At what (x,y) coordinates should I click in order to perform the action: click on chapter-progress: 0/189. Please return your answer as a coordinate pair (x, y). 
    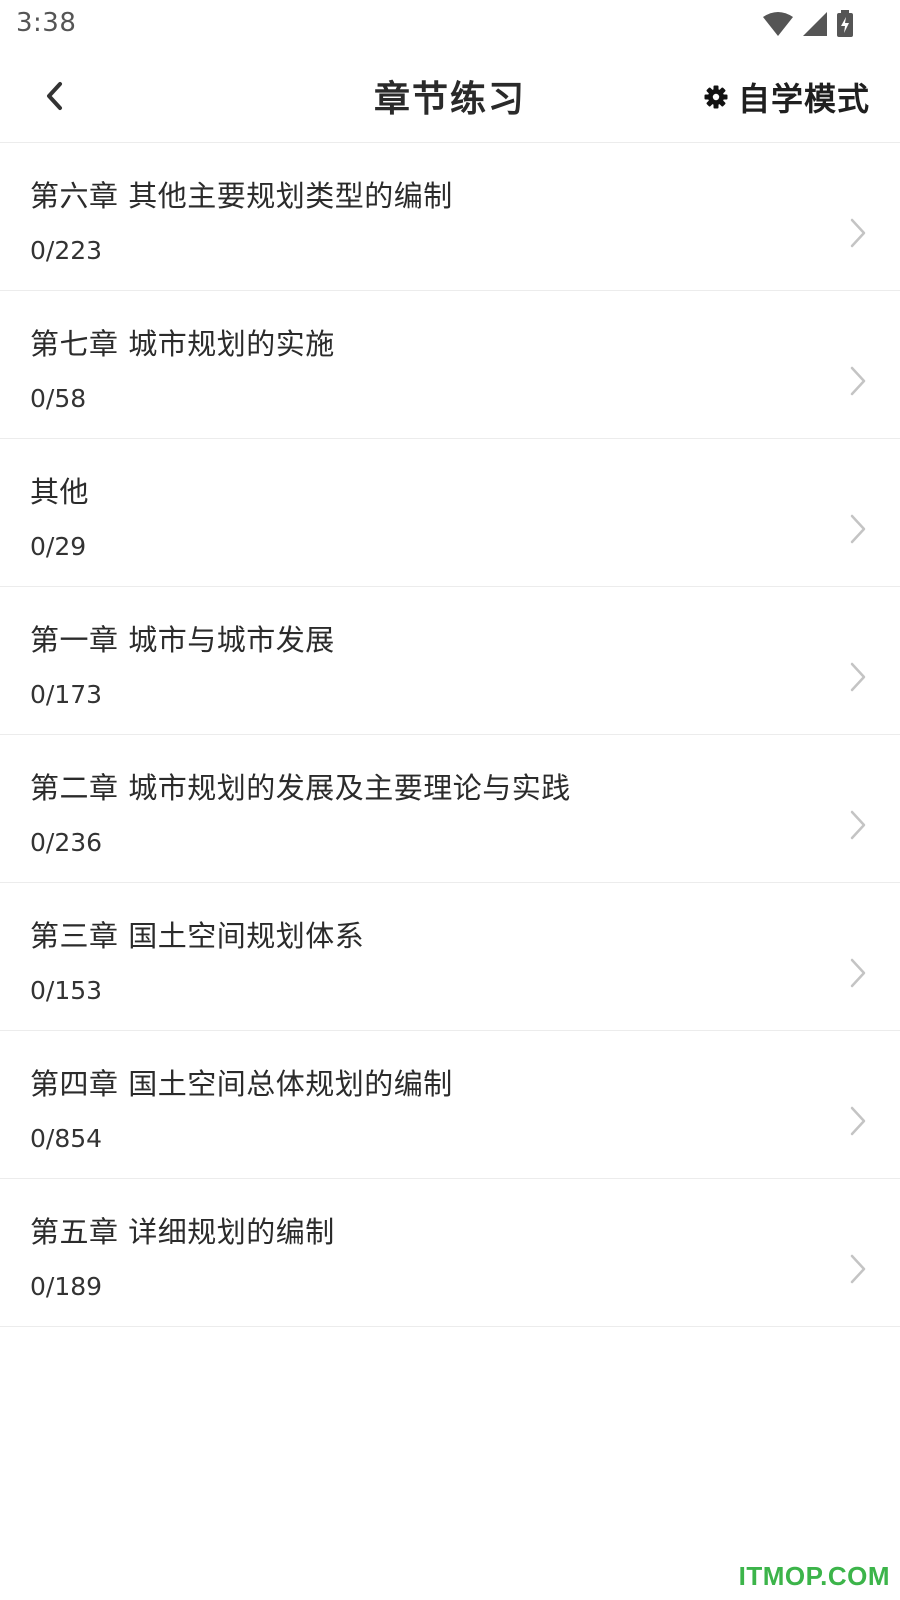
    Looking at the image, I should click on (66, 1286).